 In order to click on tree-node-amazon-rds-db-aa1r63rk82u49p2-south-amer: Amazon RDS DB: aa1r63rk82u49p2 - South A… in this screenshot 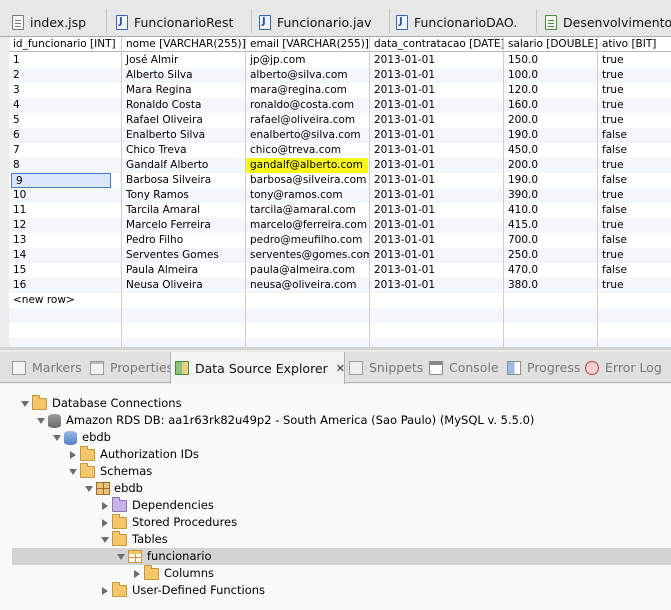, I will do `click(341, 420)`.